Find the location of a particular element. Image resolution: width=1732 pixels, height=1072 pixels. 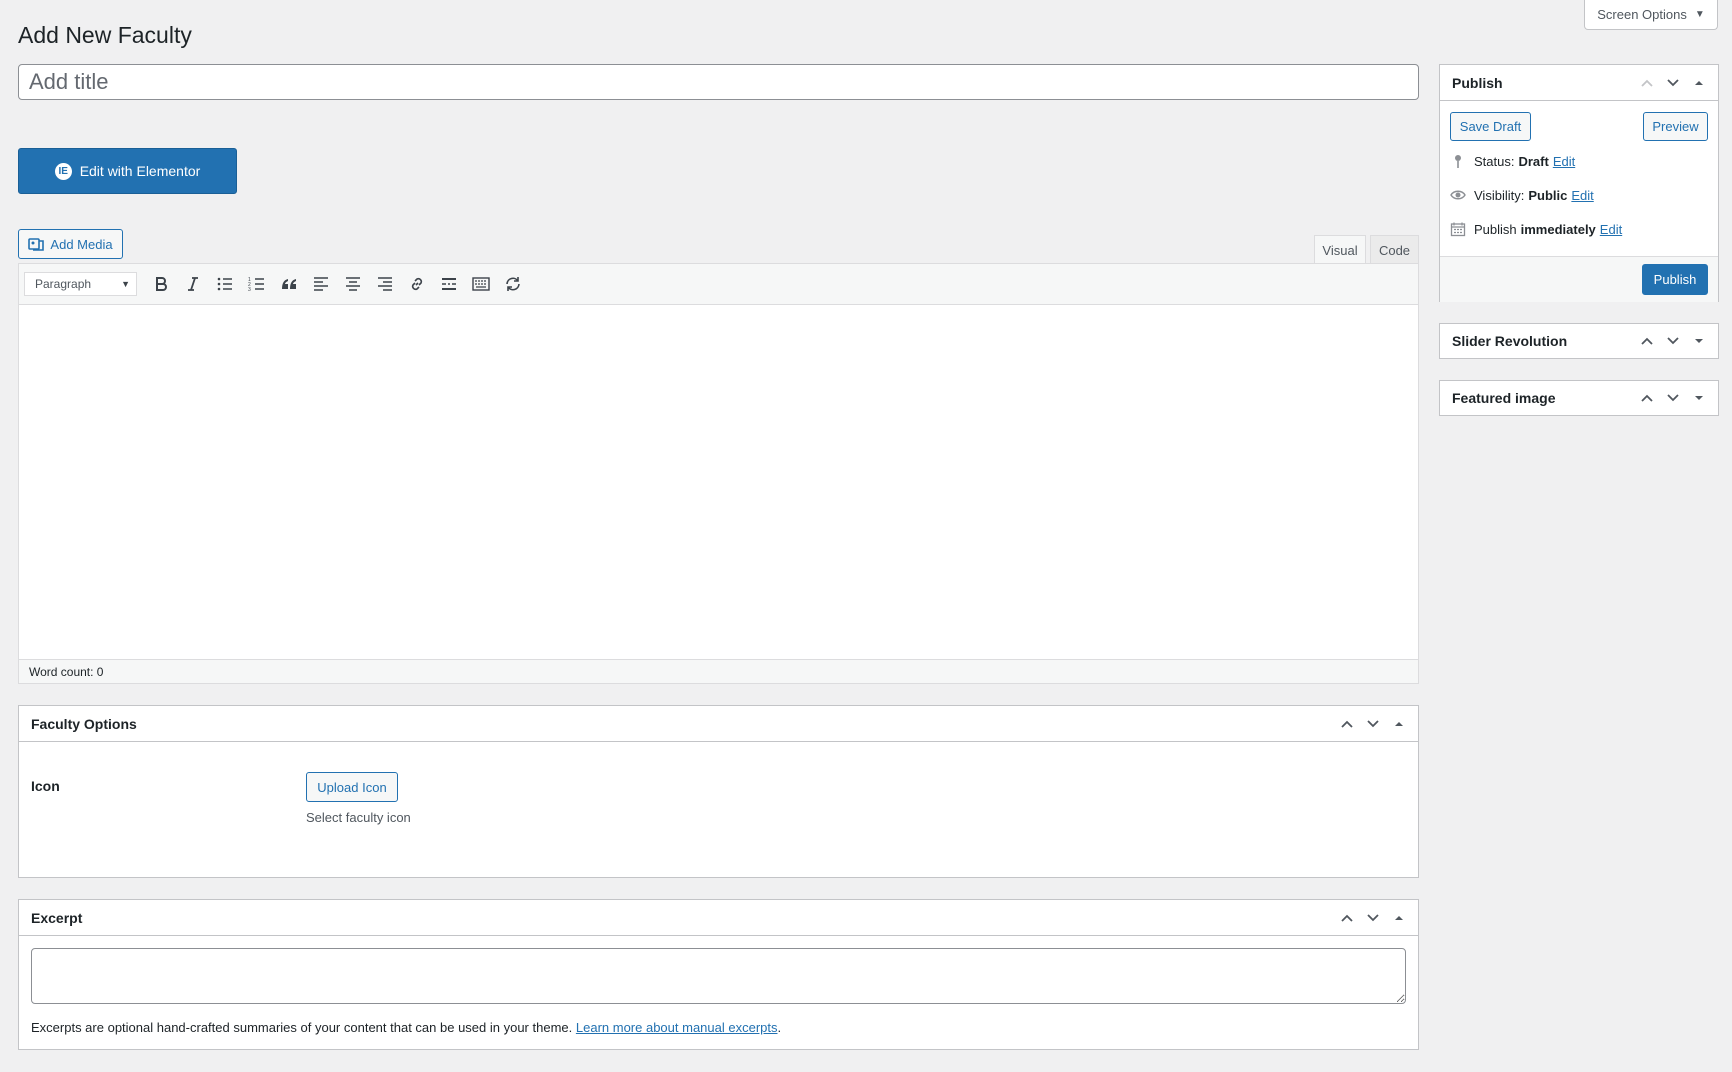

align-right-button is located at coordinates (385, 284).